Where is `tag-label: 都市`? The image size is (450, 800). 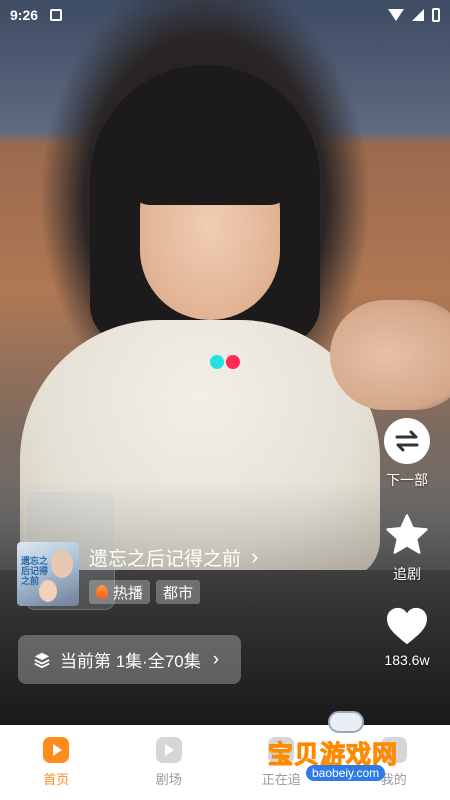
tag-label: 都市 is located at coordinates (178, 593).